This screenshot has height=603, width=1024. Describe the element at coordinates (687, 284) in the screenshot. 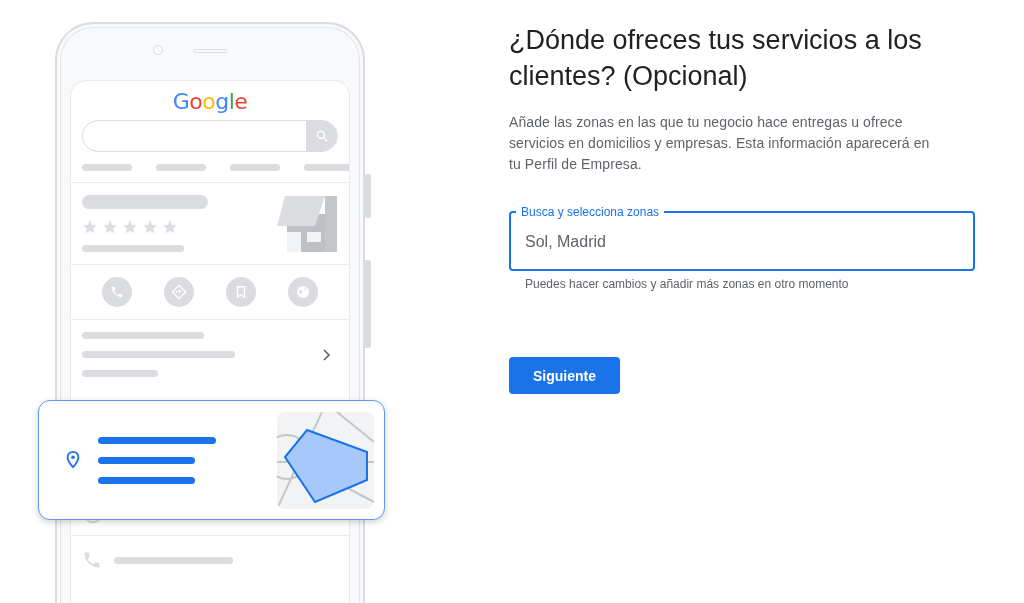

I see `helper-text: Puedes hacer cambios y añadir más zonas en otro momento` at that location.